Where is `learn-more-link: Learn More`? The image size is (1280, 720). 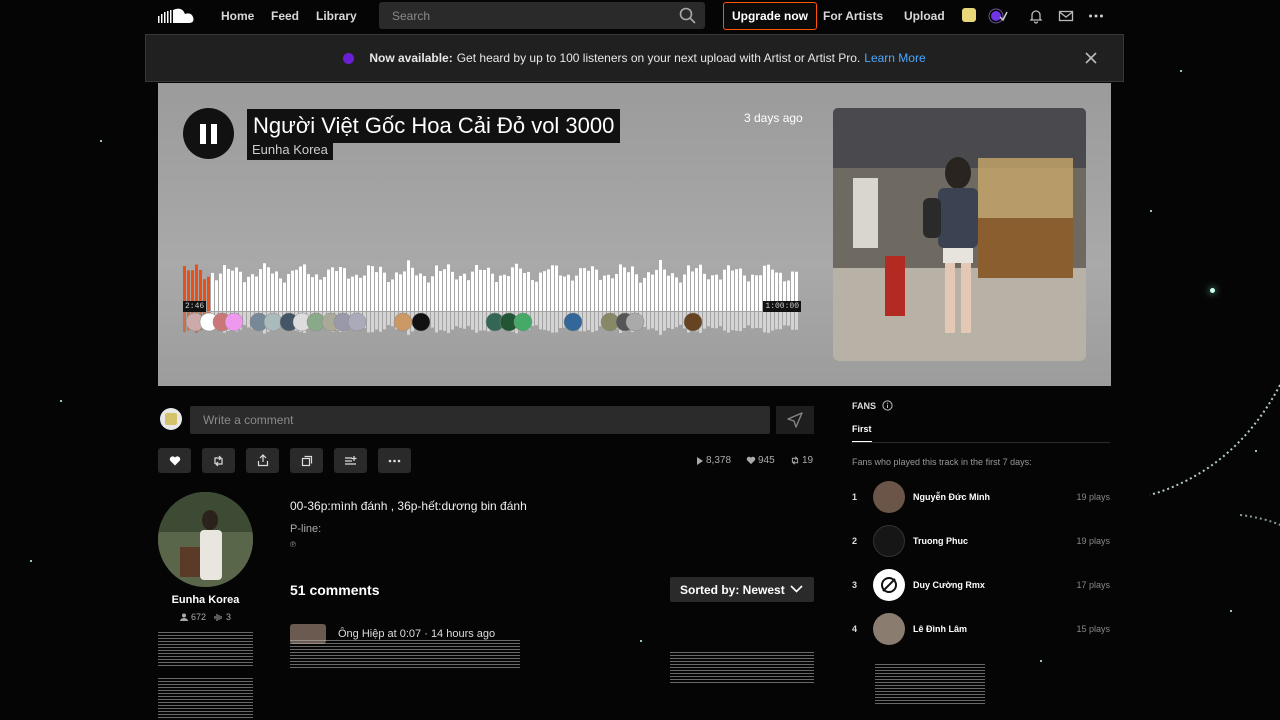 learn-more-link: Learn More is located at coordinates (894, 58).